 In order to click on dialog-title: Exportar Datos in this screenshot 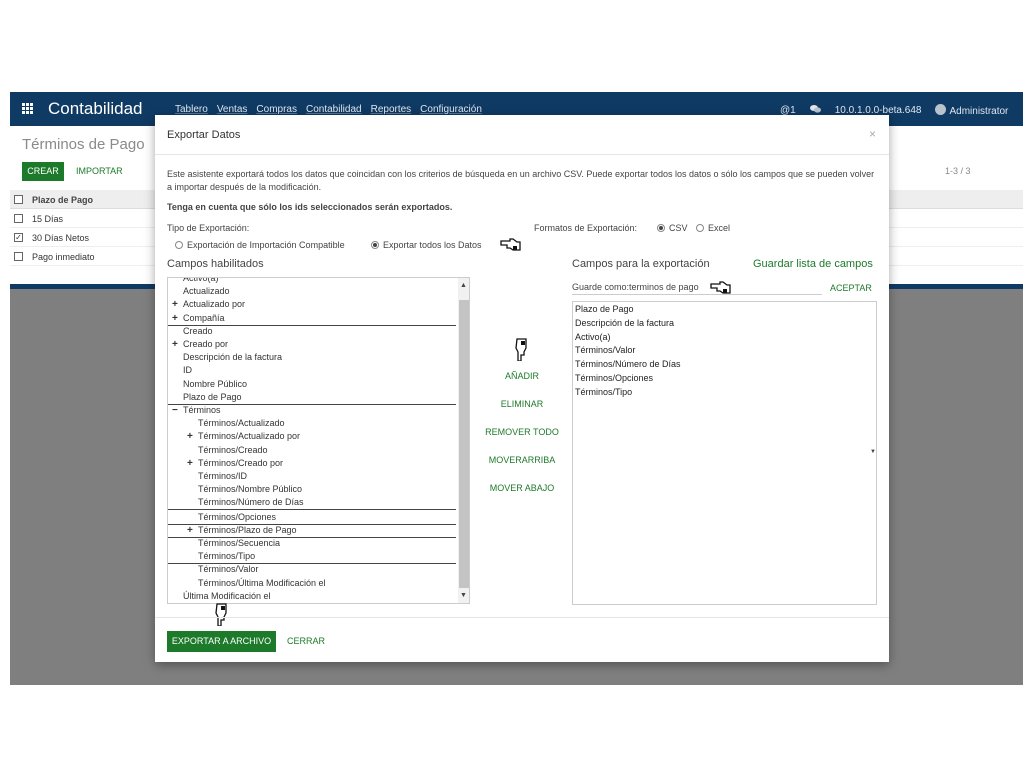, I will do `click(204, 135)`.